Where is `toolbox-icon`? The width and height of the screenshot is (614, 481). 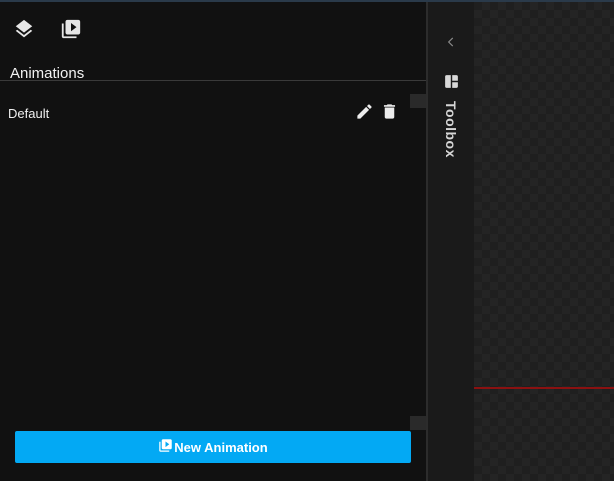 toolbox-icon is located at coordinates (451, 81).